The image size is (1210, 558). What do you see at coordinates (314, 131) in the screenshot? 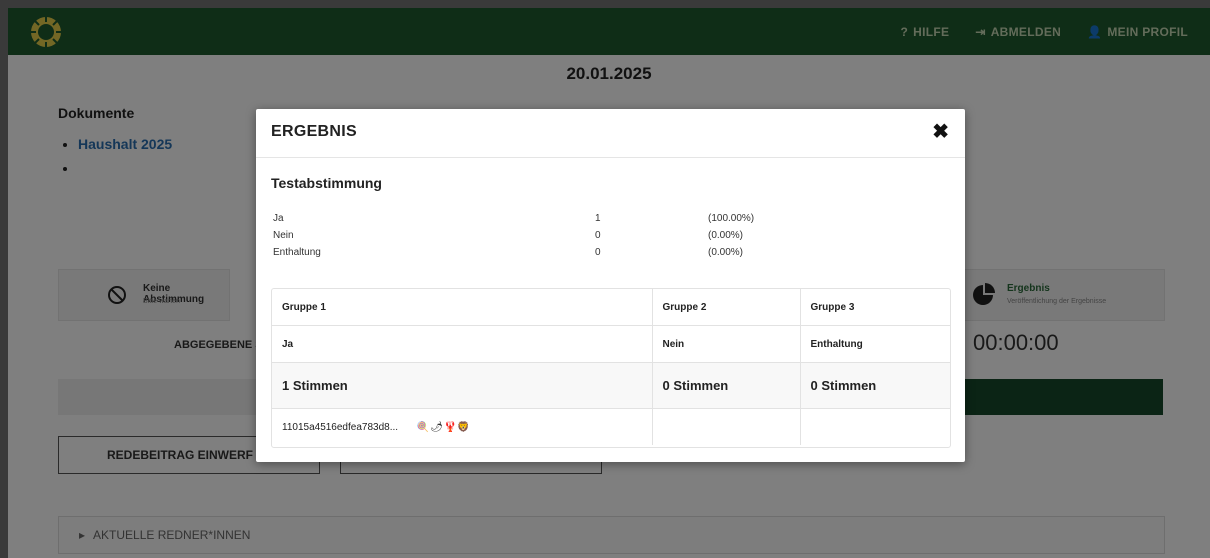
I see `modal-title: ERGEBNIS` at bounding box center [314, 131].